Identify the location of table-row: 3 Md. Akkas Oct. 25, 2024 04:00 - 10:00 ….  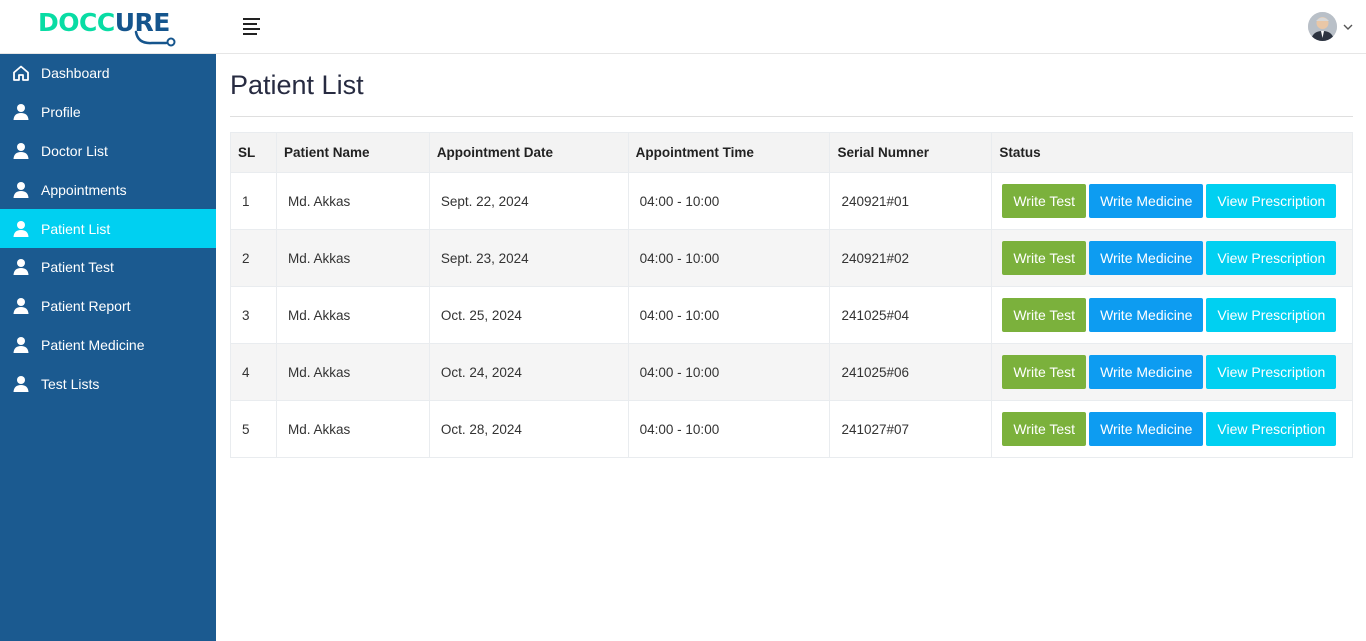
(791, 315).